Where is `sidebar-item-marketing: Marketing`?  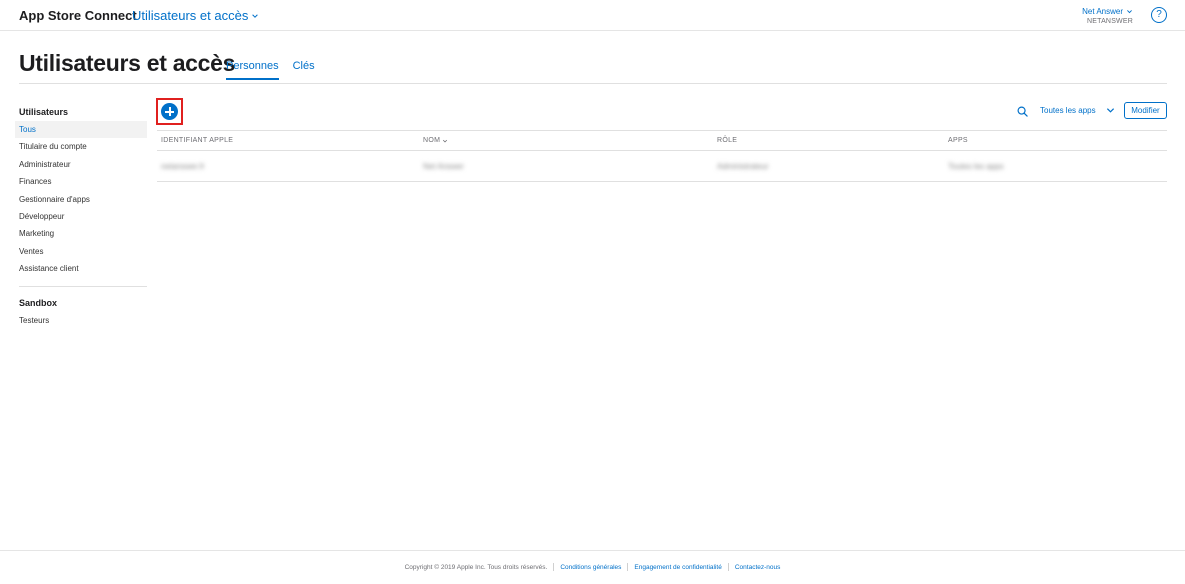 sidebar-item-marketing: Marketing is located at coordinates (81, 233).